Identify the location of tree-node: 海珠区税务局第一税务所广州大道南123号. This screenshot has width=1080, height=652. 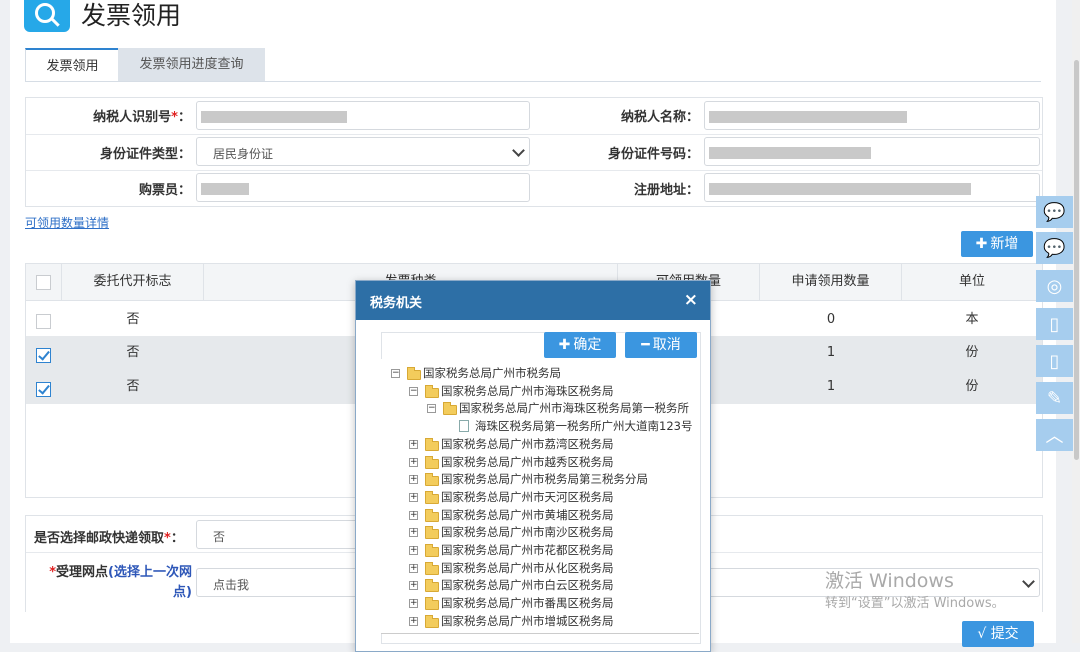
(540, 426).